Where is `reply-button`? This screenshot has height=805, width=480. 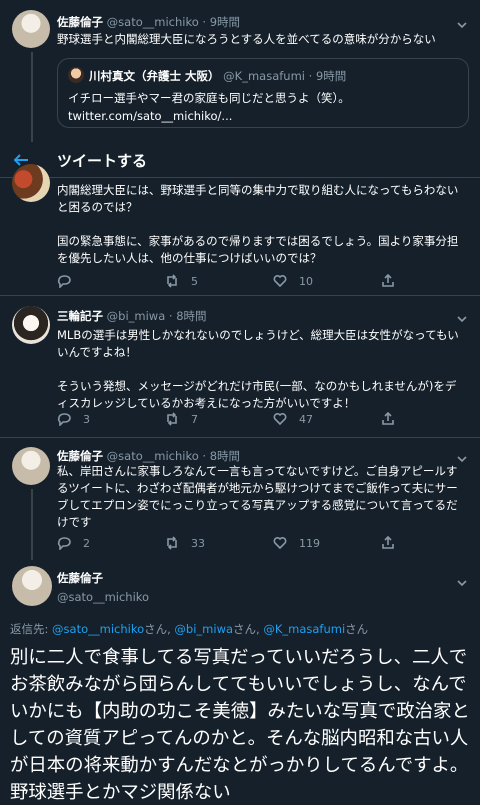 reply-button is located at coordinates (64, 281).